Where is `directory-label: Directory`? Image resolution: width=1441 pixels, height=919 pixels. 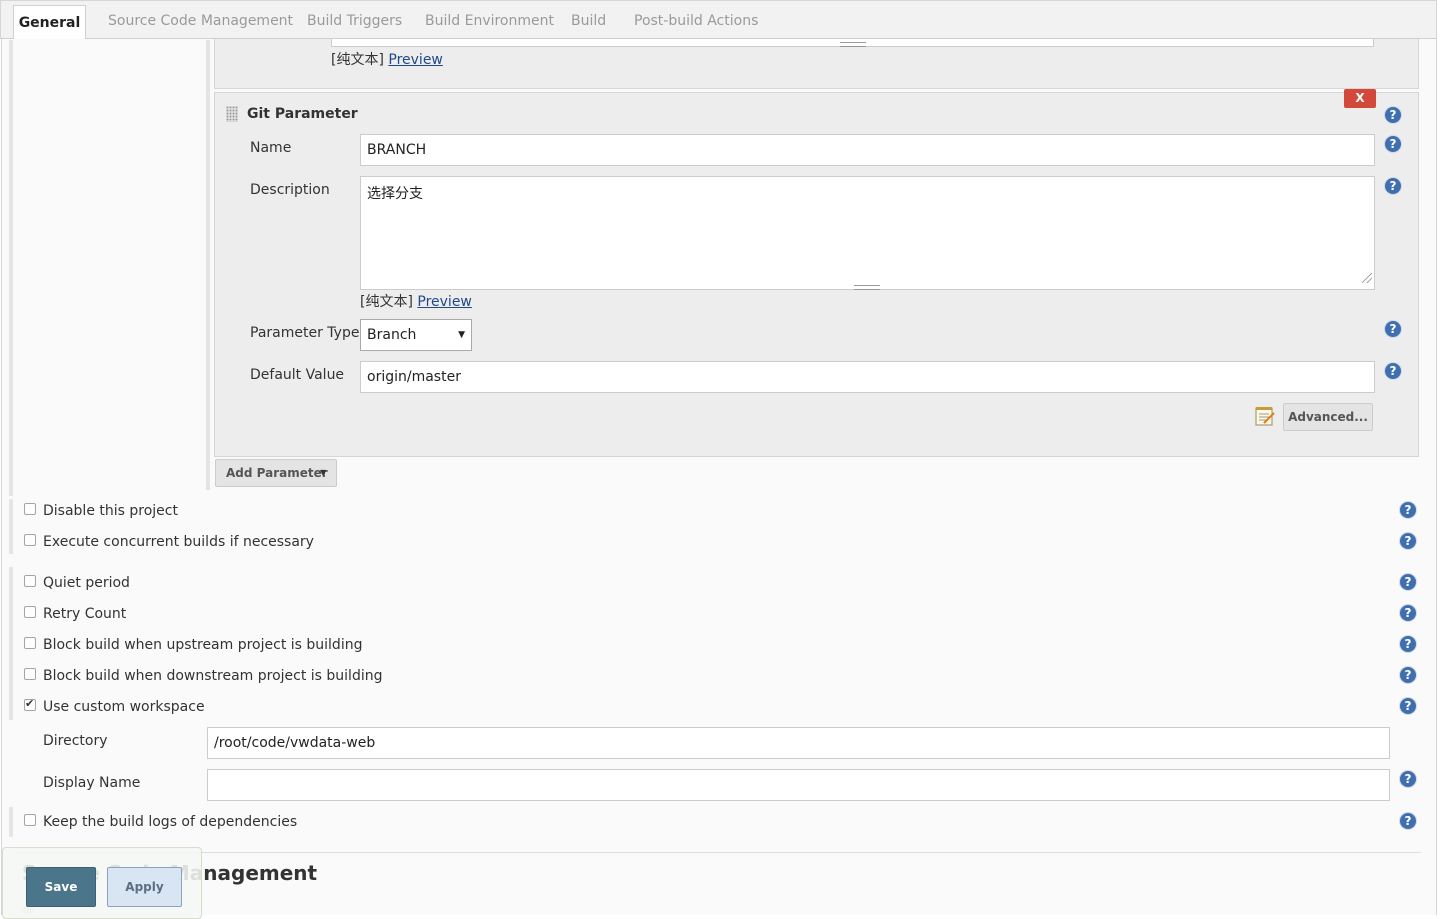
directory-label: Directory is located at coordinates (75, 741).